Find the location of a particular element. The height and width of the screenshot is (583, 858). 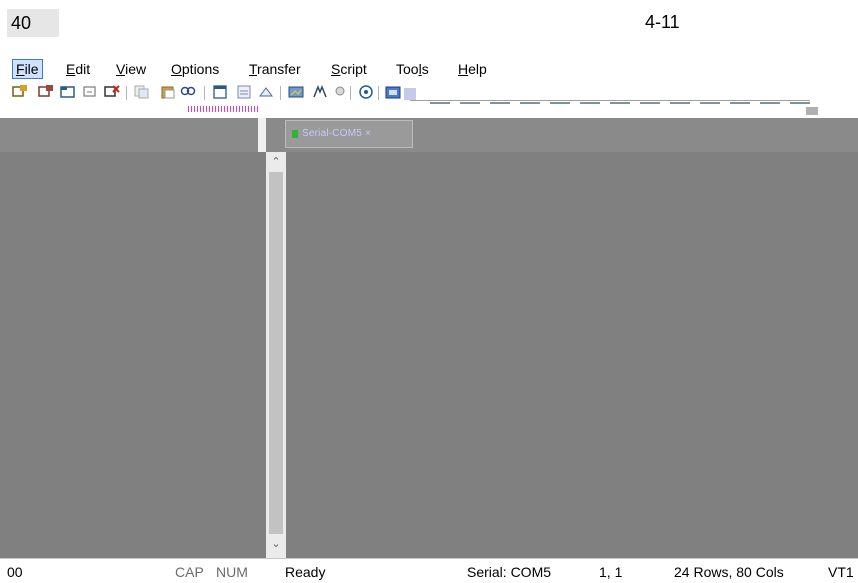

tab-label: Serial-COM5 × is located at coordinates (337, 133).